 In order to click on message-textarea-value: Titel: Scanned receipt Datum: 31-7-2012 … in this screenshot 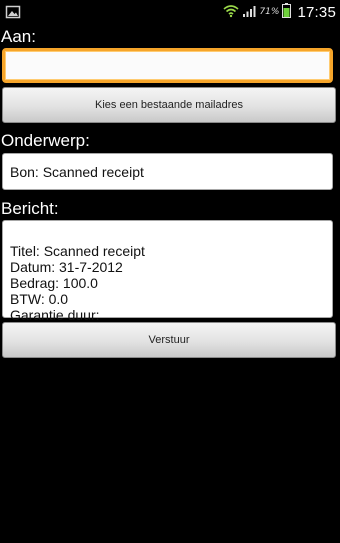, I will do `click(77, 283)`.